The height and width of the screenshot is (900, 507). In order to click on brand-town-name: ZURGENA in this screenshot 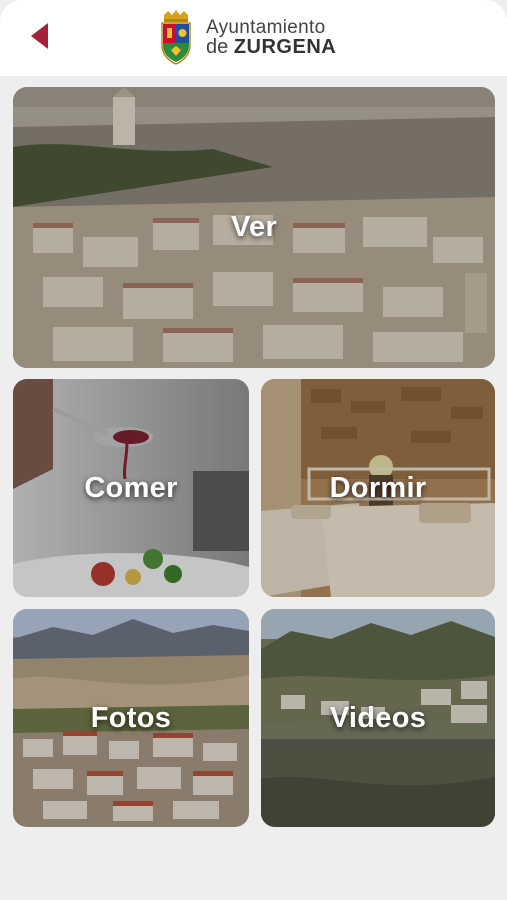, I will do `click(285, 47)`.